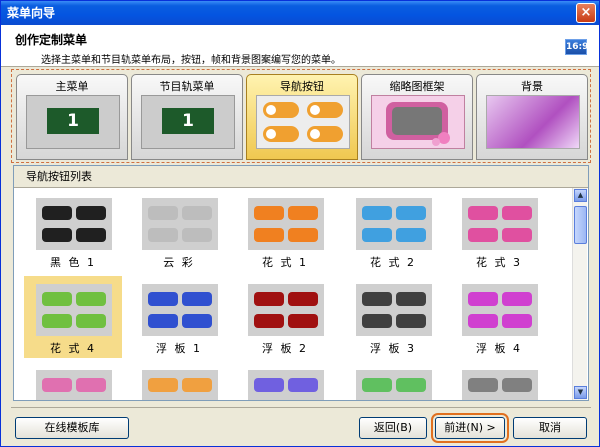 This screenshot has height=447, width=600. What do you see at coordinates (580, 392) in the screenshot?
I see `scroll-down-icon: ▼` at bounding box center [580, 392].